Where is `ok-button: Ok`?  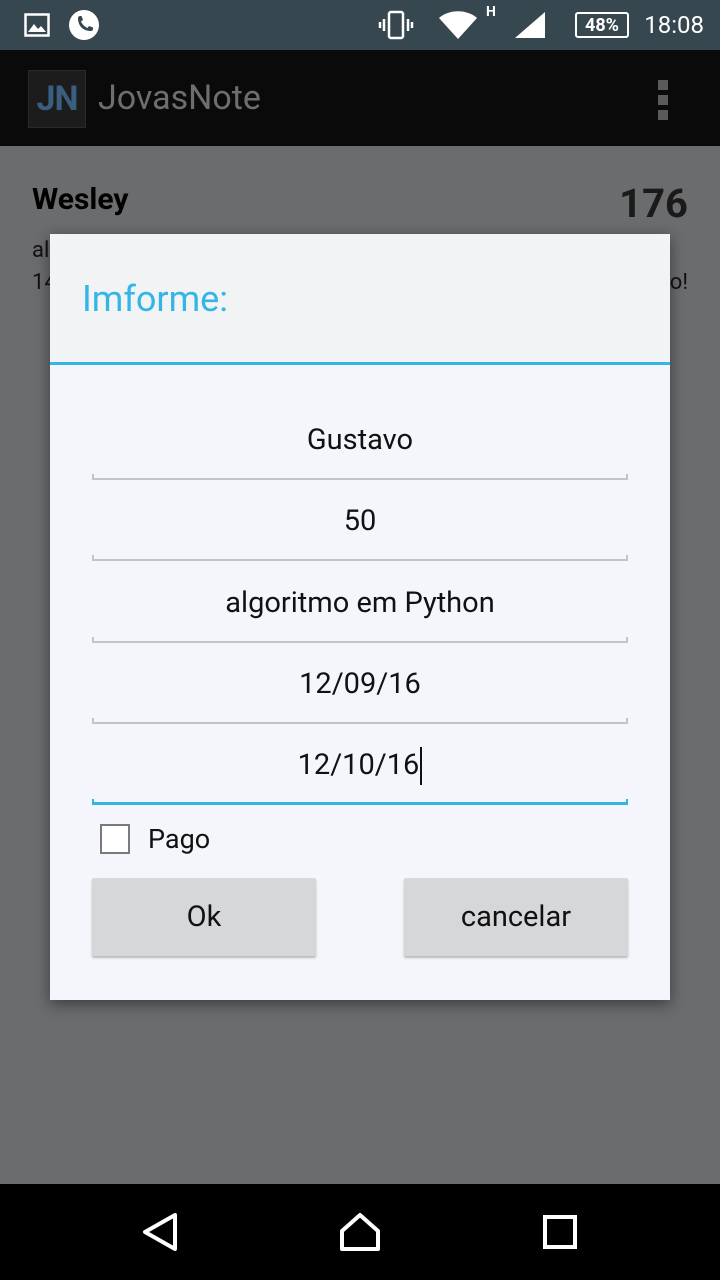
ok-button: Ok is located at coordinates (204, 917).